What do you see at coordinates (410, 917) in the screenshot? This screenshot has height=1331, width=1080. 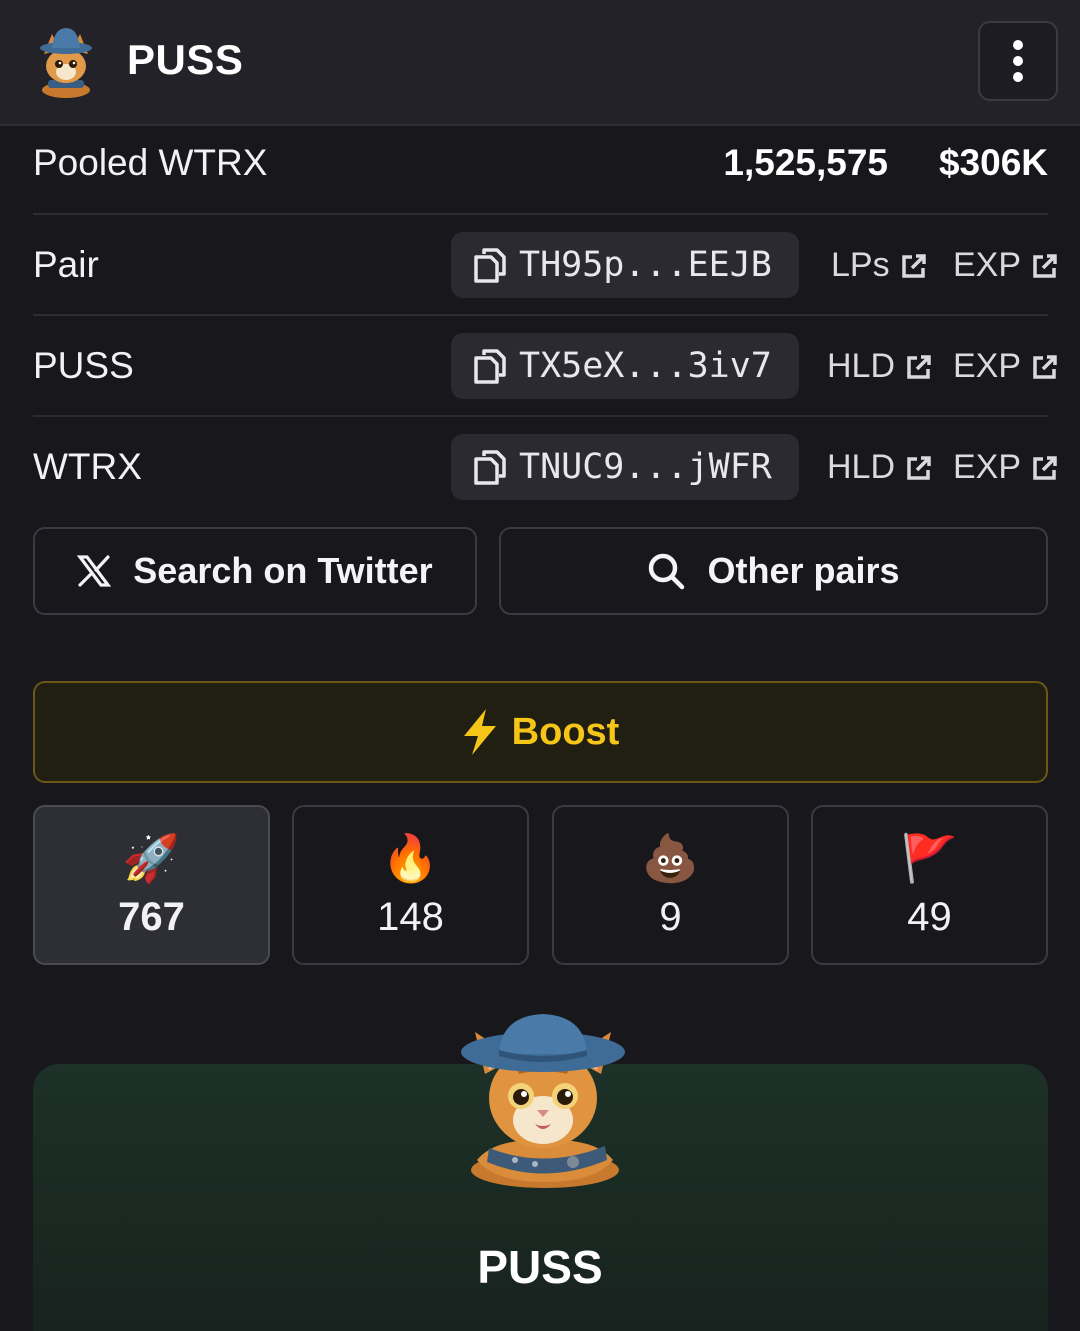 I see `reaction-count: 148` at bounding box center [410, 917].